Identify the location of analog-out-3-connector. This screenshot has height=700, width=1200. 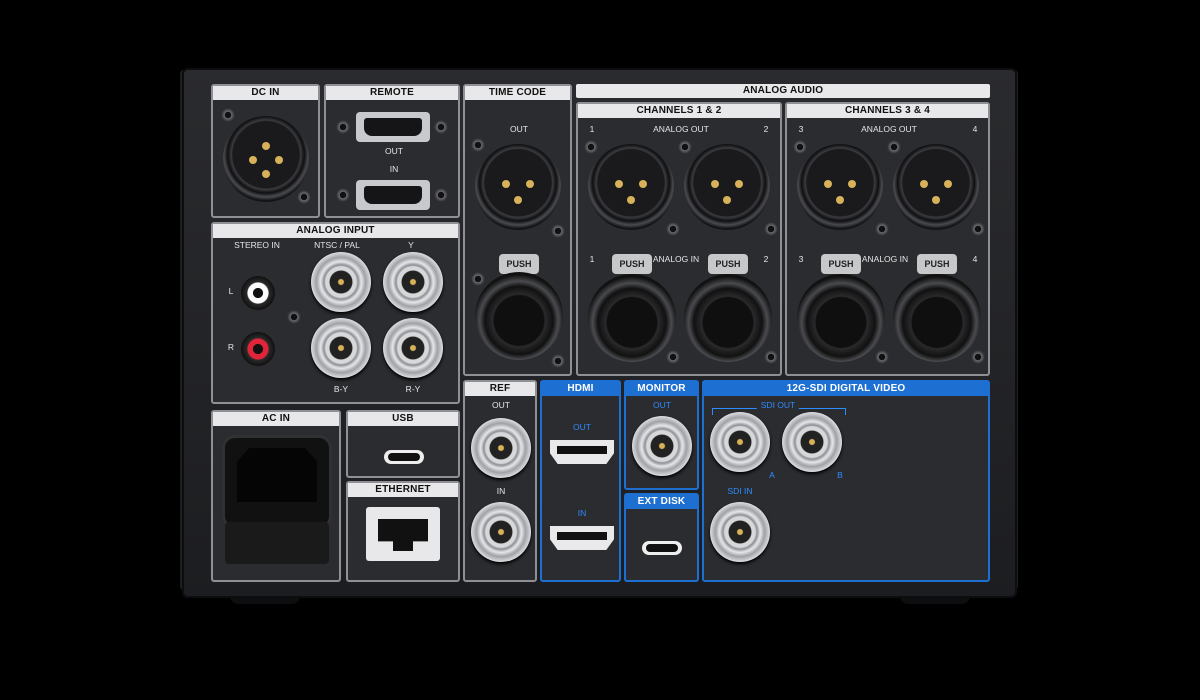
(840, 187).